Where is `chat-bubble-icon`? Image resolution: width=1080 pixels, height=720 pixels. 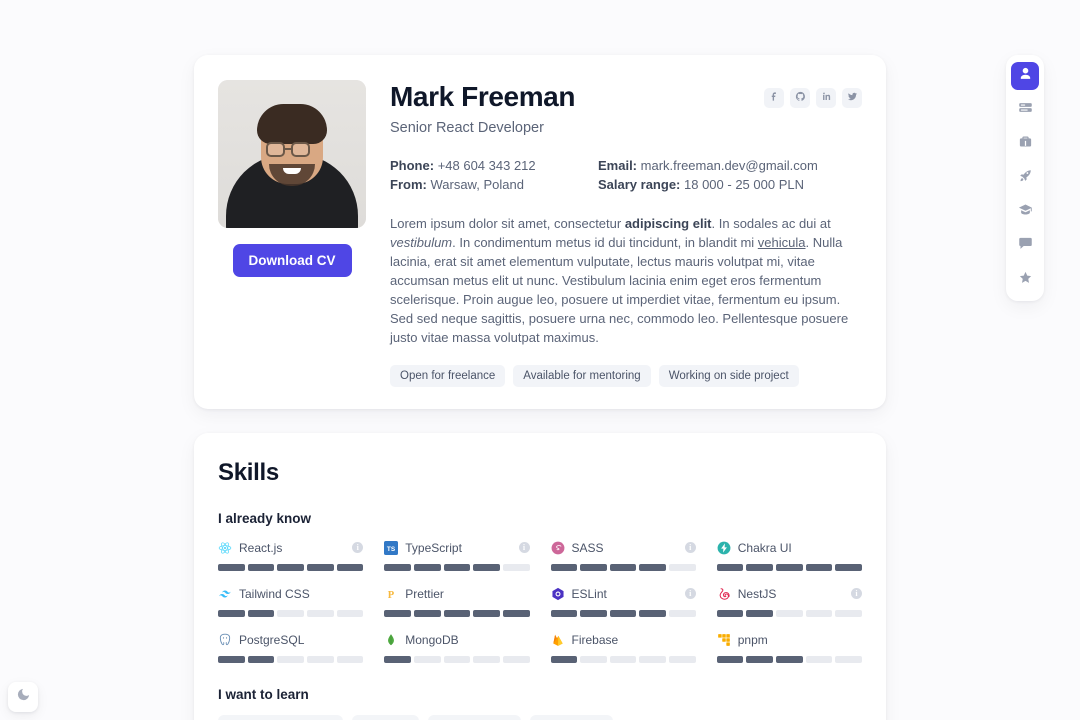 chat-bubble-icon is located at coordinates (1025, 246).